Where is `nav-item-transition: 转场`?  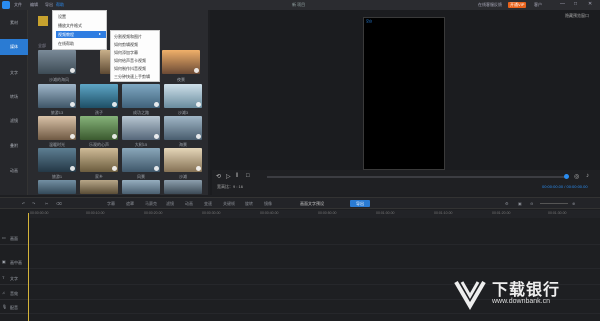 nav-item-transition: 转场 is located at coordinates (14, 97).